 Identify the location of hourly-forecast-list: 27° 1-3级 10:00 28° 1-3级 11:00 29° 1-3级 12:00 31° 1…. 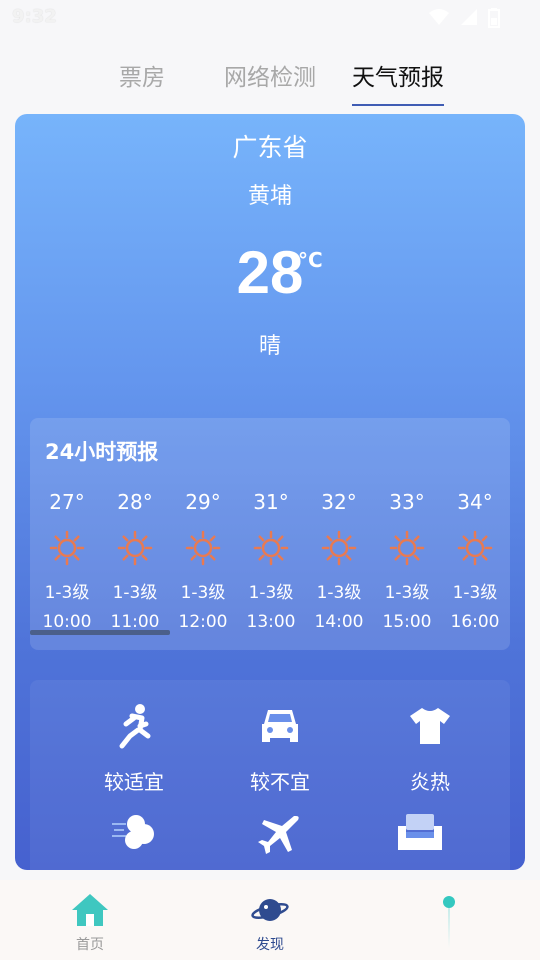
(270, 565).